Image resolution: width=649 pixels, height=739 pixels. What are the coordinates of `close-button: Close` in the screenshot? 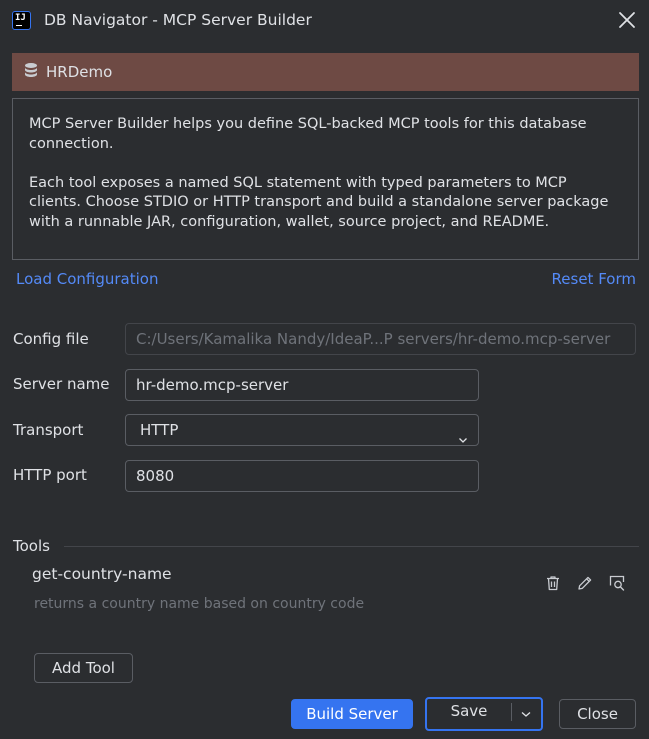 It's located at (597, 714).